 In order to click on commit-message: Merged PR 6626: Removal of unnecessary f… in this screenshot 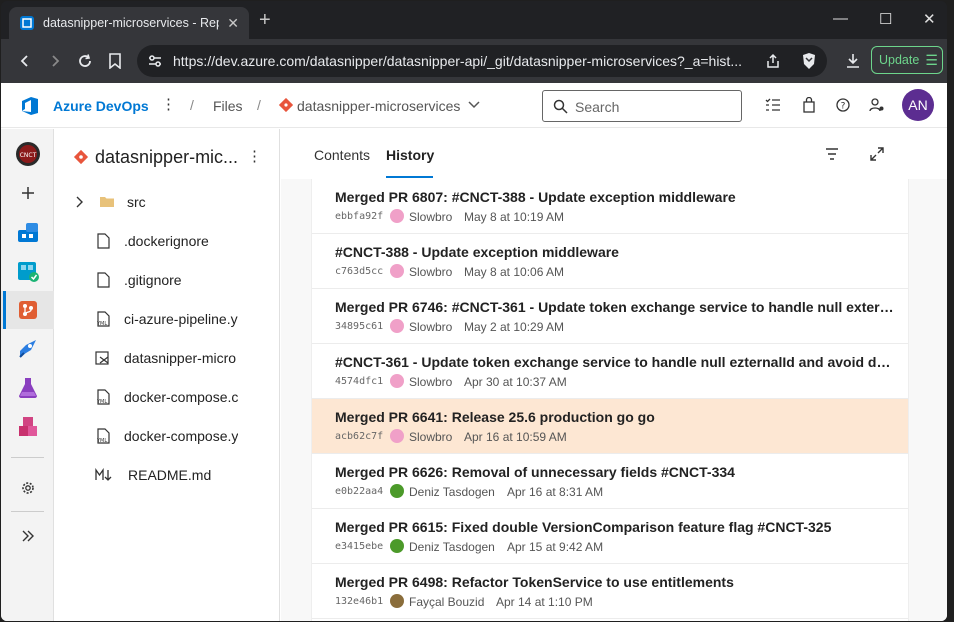, I will do `click(615, 472)`.